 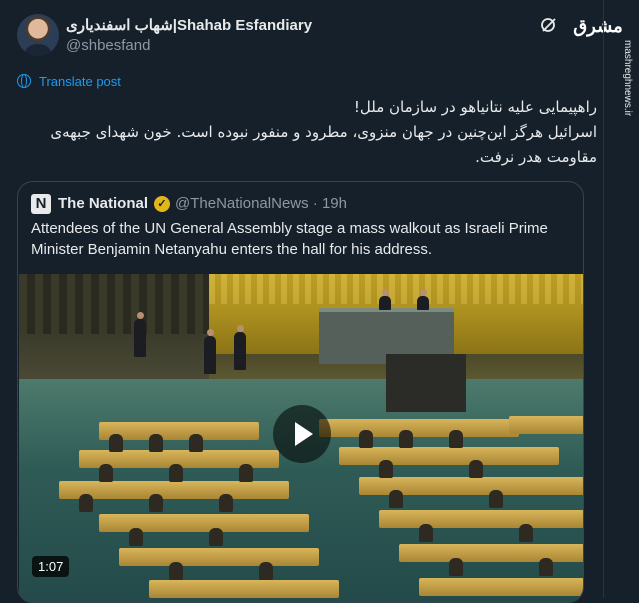 What do you see at coordinates (549, 25) in the screenshot?
I see `grok-icon` at bounding box center [549, 25].